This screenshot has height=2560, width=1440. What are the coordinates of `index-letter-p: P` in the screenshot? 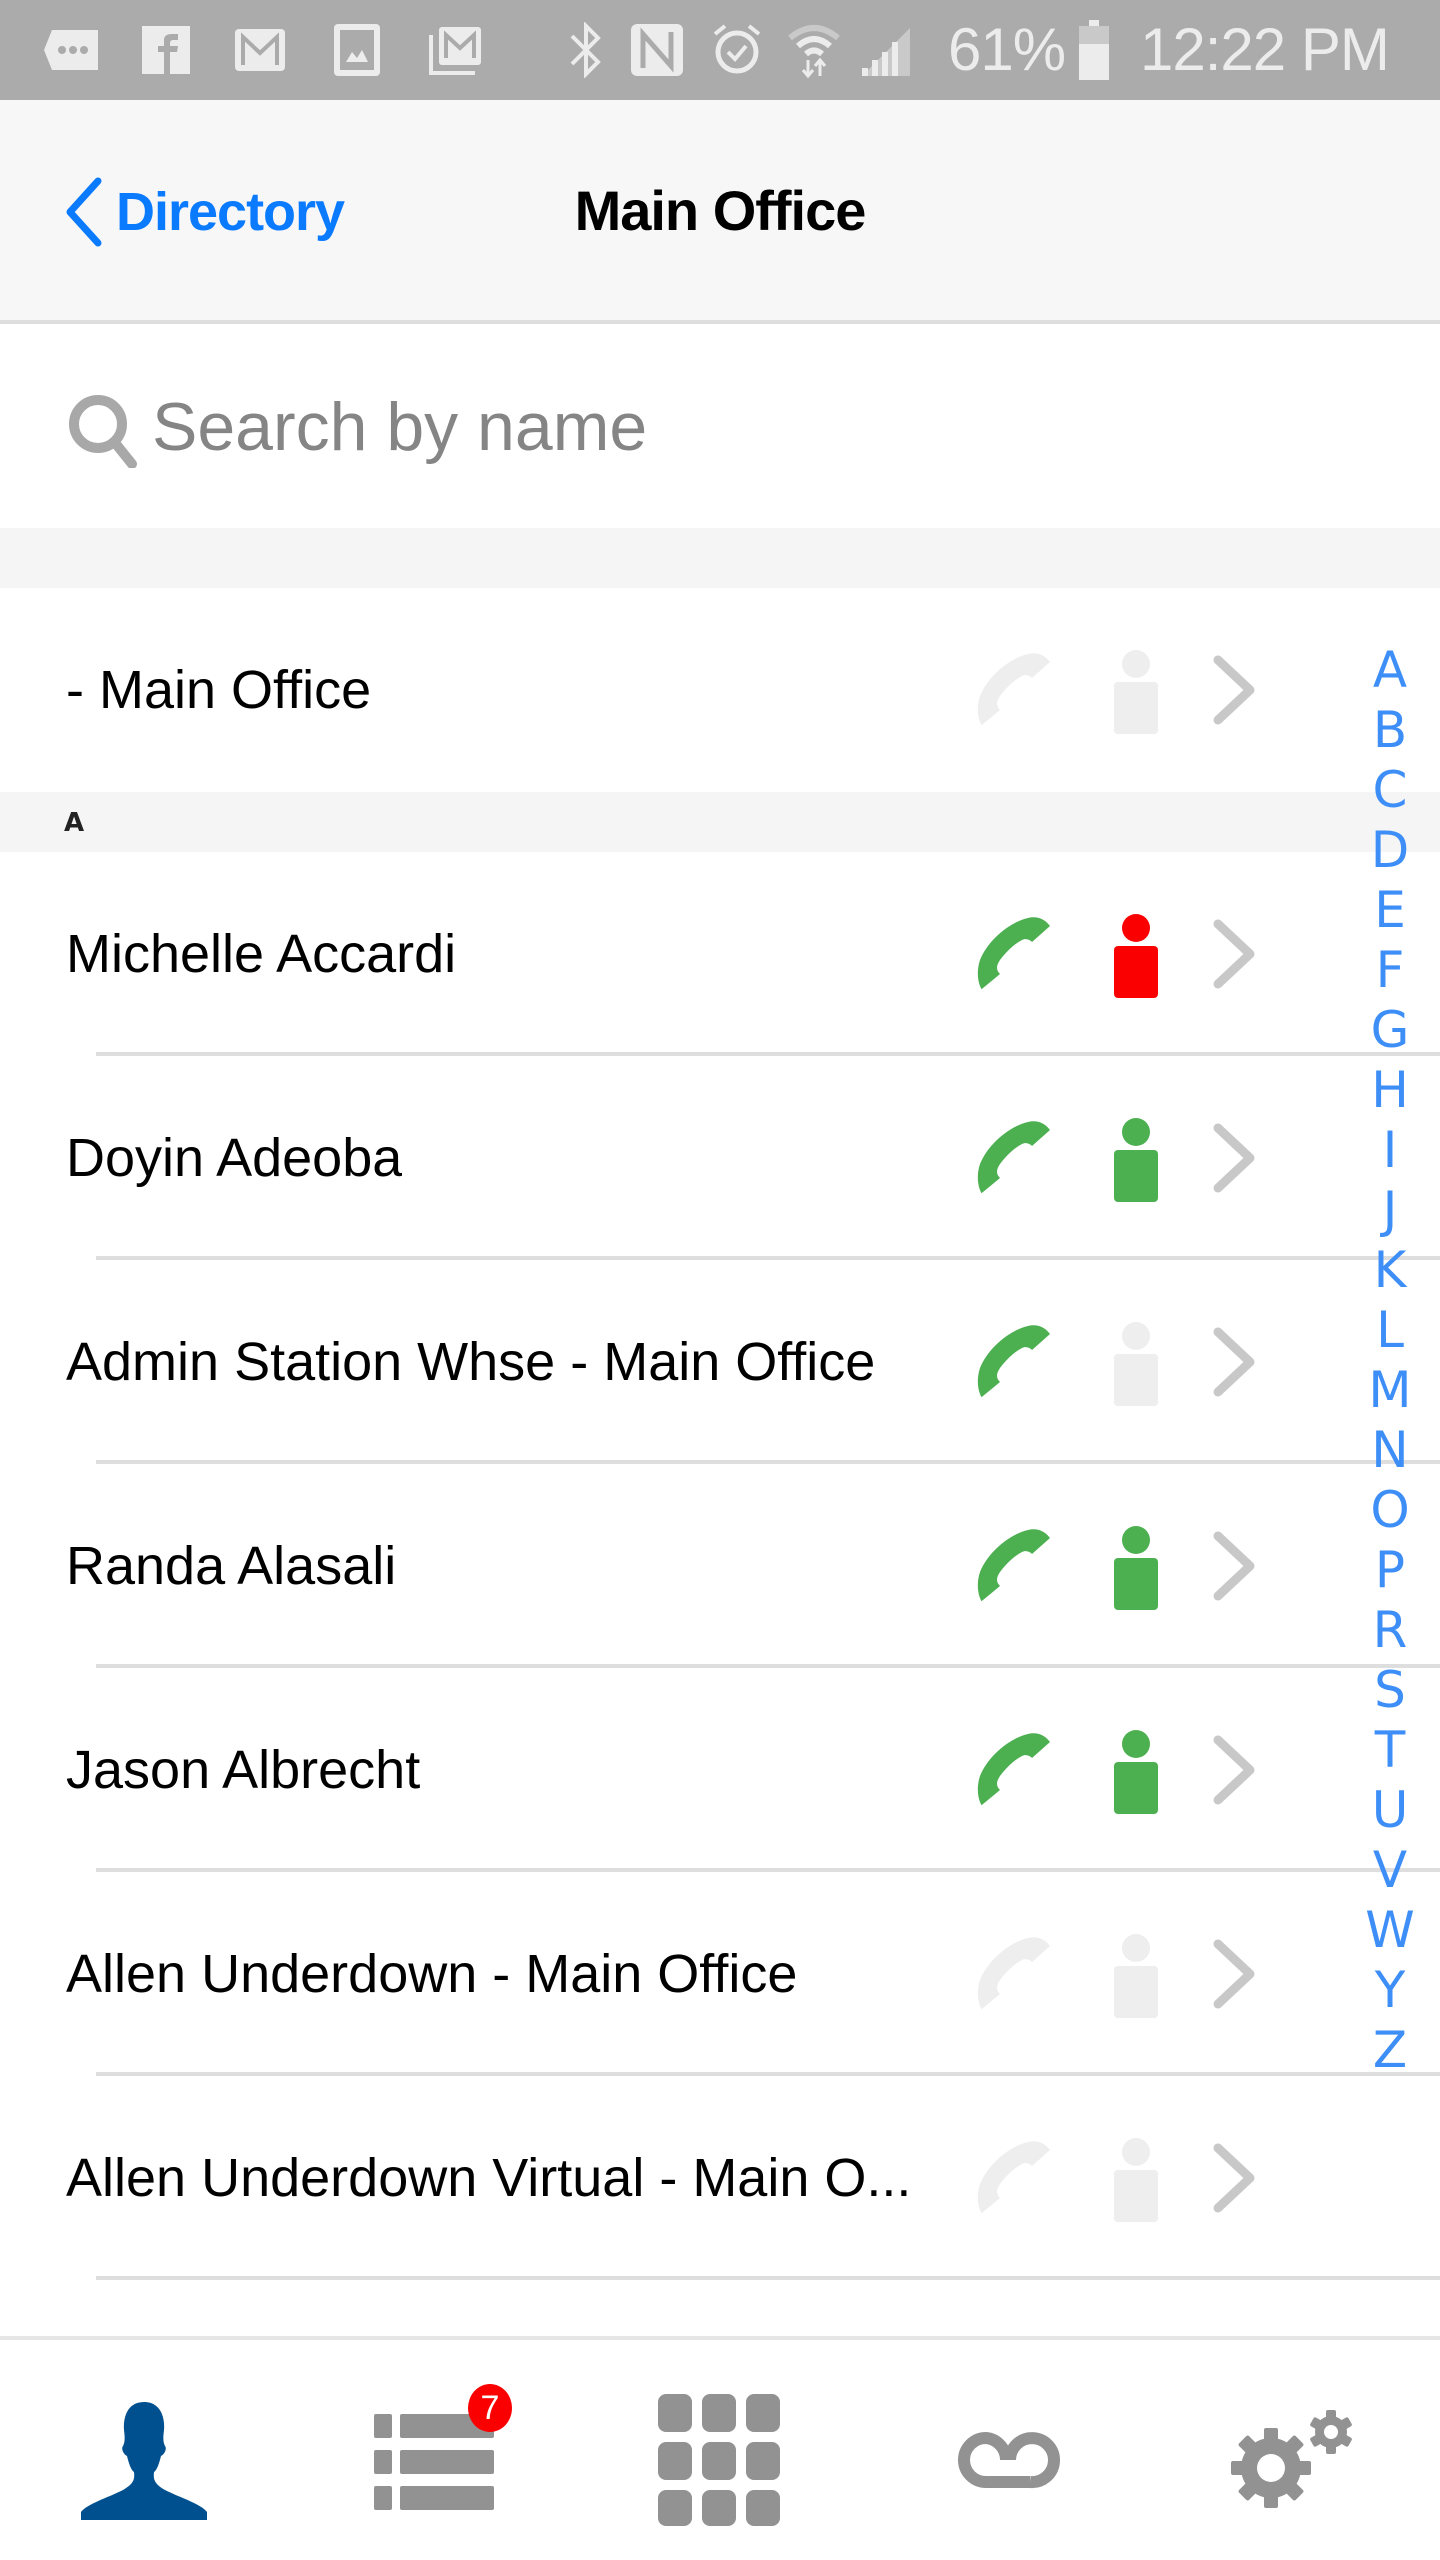 It's located at (1390, 1570).